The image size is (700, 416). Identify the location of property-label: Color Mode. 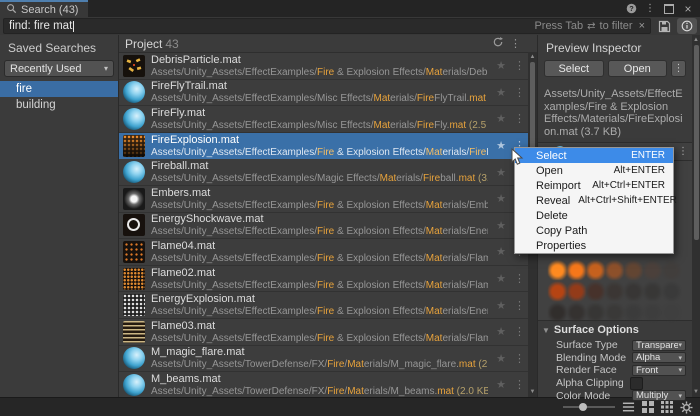
(583, 395).